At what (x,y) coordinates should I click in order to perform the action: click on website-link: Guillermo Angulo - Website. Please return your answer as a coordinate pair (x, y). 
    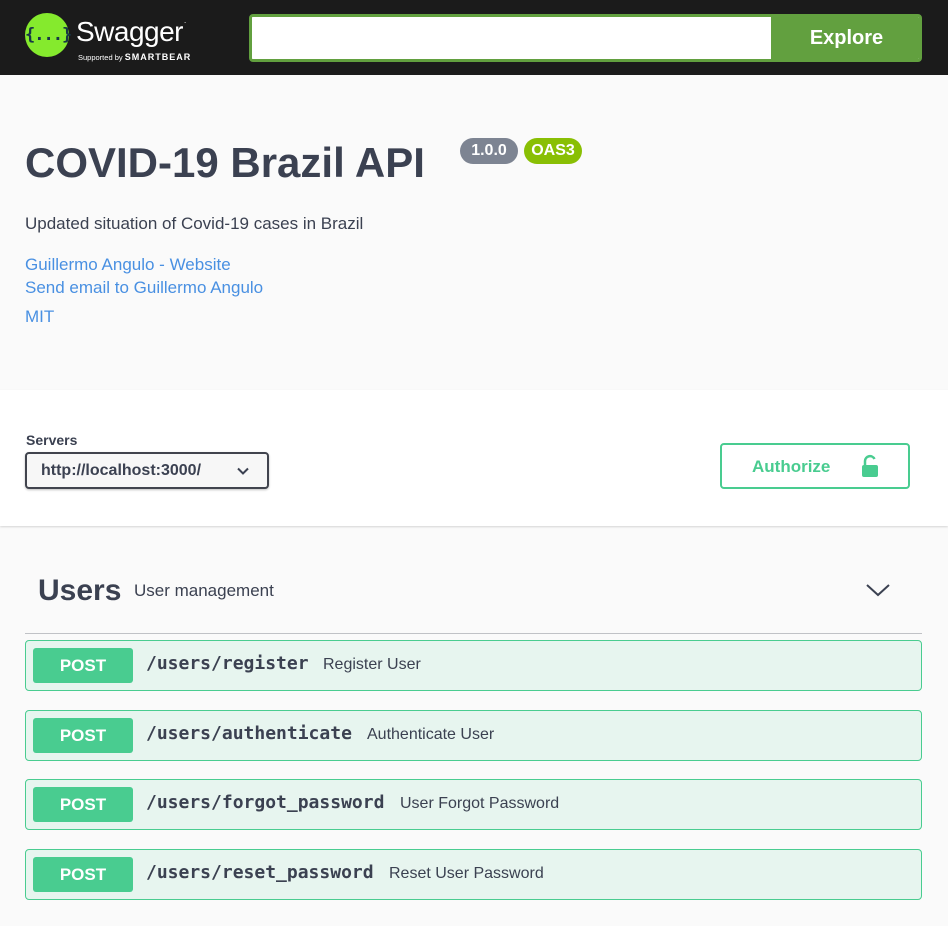
    Looking at the image, I should click on (128, 265).